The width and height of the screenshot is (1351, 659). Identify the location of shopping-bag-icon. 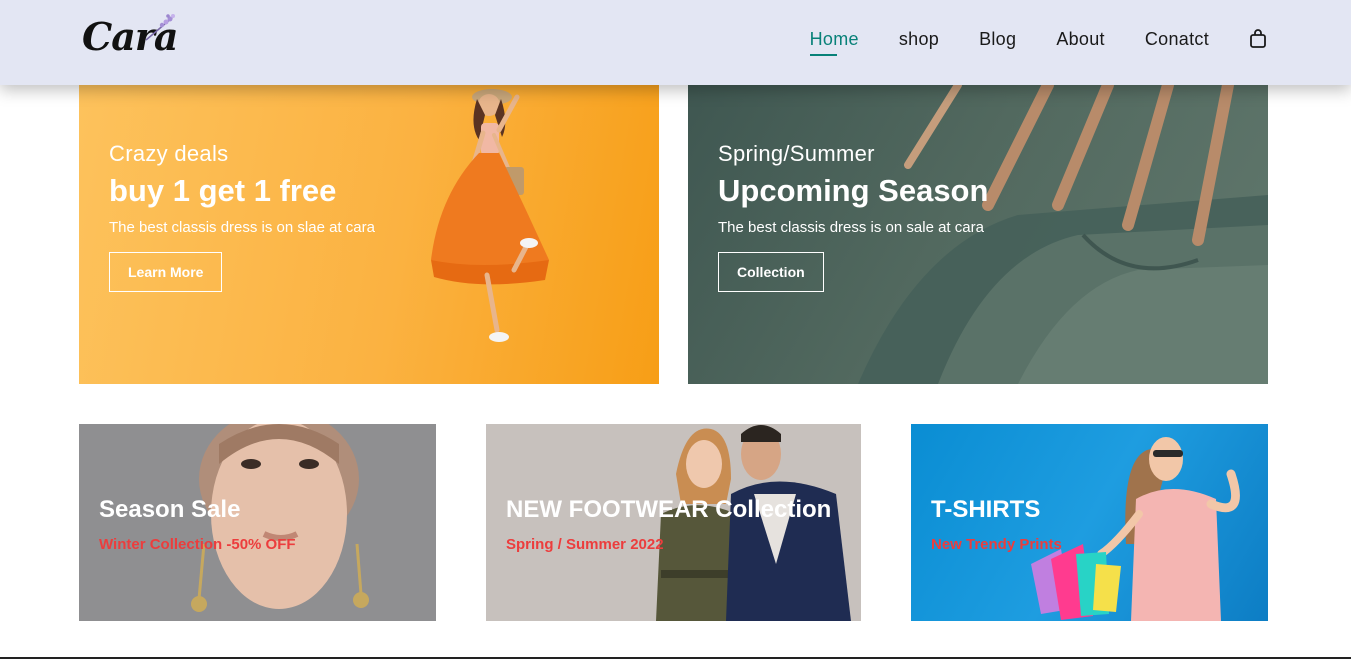
(1258, 38).